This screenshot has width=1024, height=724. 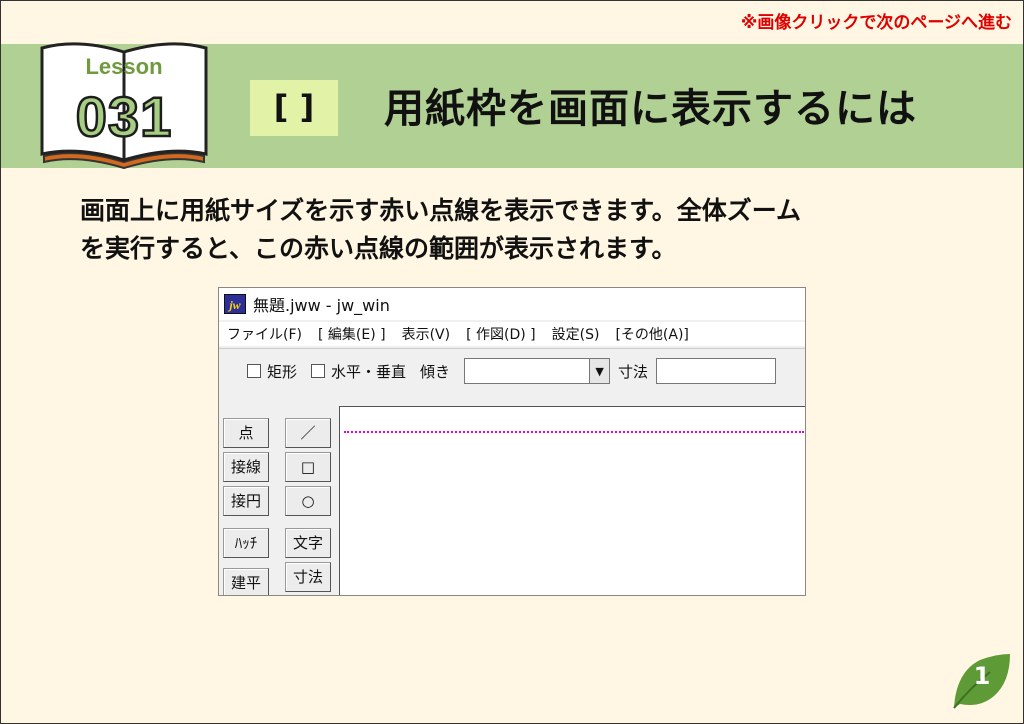 I want to click on page-number: 1, so click(x=982, y=676).